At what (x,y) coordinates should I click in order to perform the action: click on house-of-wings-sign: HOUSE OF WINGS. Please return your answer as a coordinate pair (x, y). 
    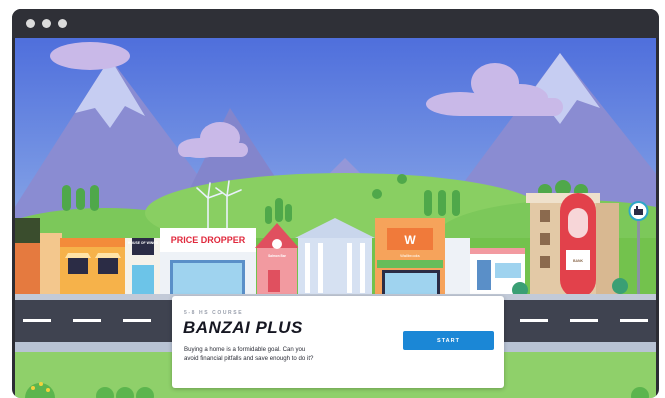
    Looking at the image, I should click on (143, 243).